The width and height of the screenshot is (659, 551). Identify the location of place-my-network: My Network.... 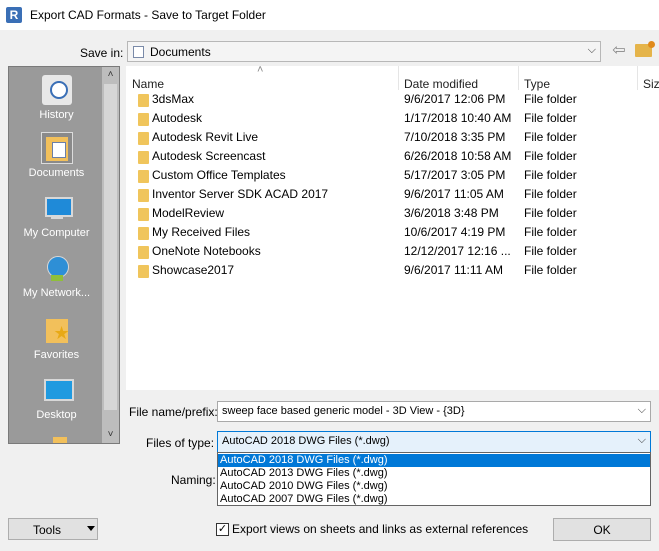
(56, 276).